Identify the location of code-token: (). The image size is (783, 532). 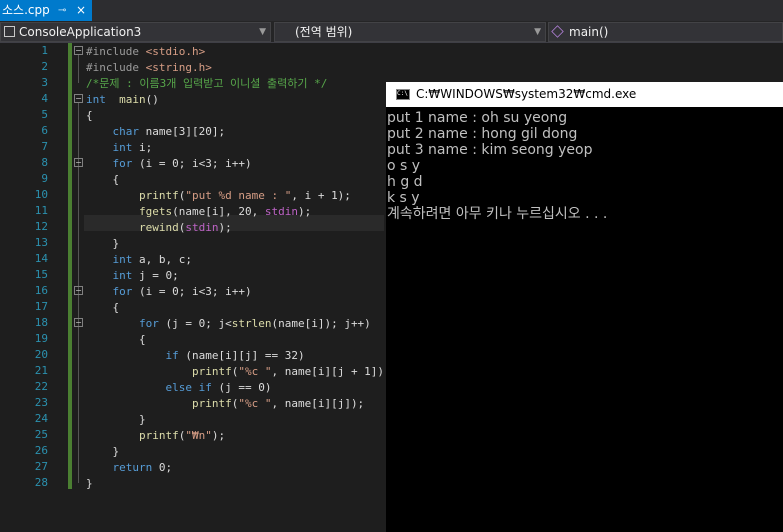
(152, 99).